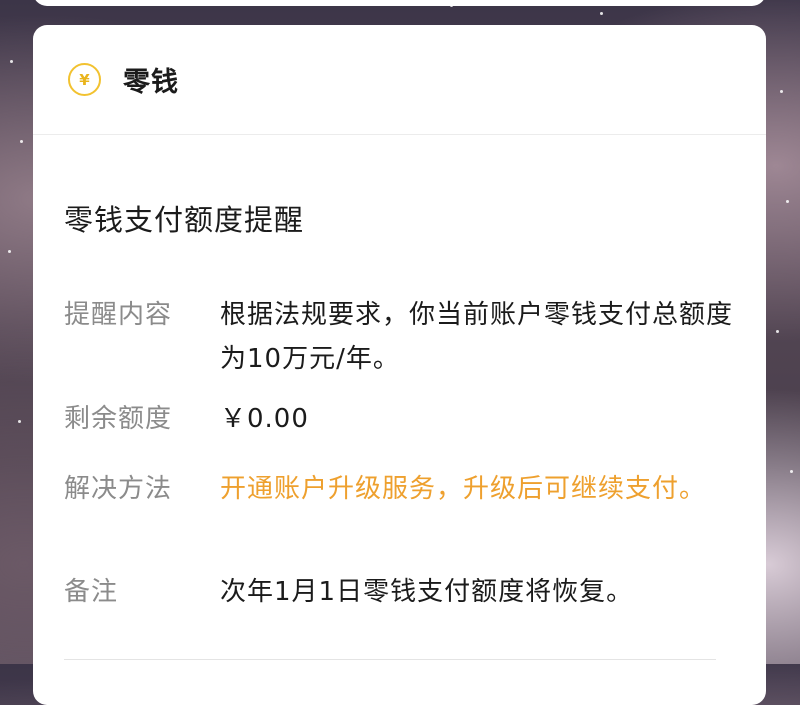 The width and height of the screenshot is (800, 705). Describe the element at coordinates (118, 315) in the screenshot. I see `row-label: 提醒内容` at that location.